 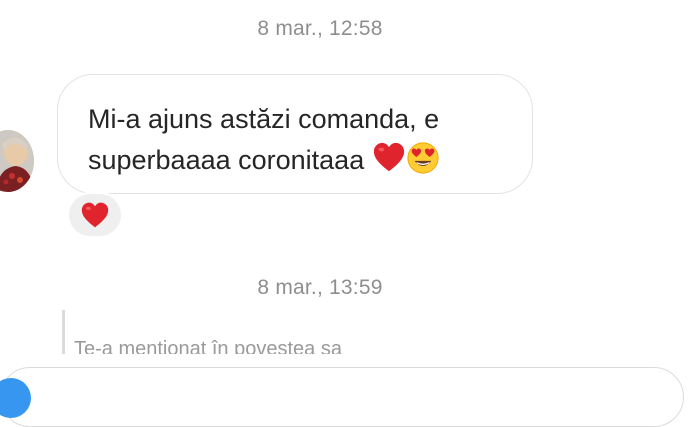 I want to click on avatar, so click(x=17, y=161).